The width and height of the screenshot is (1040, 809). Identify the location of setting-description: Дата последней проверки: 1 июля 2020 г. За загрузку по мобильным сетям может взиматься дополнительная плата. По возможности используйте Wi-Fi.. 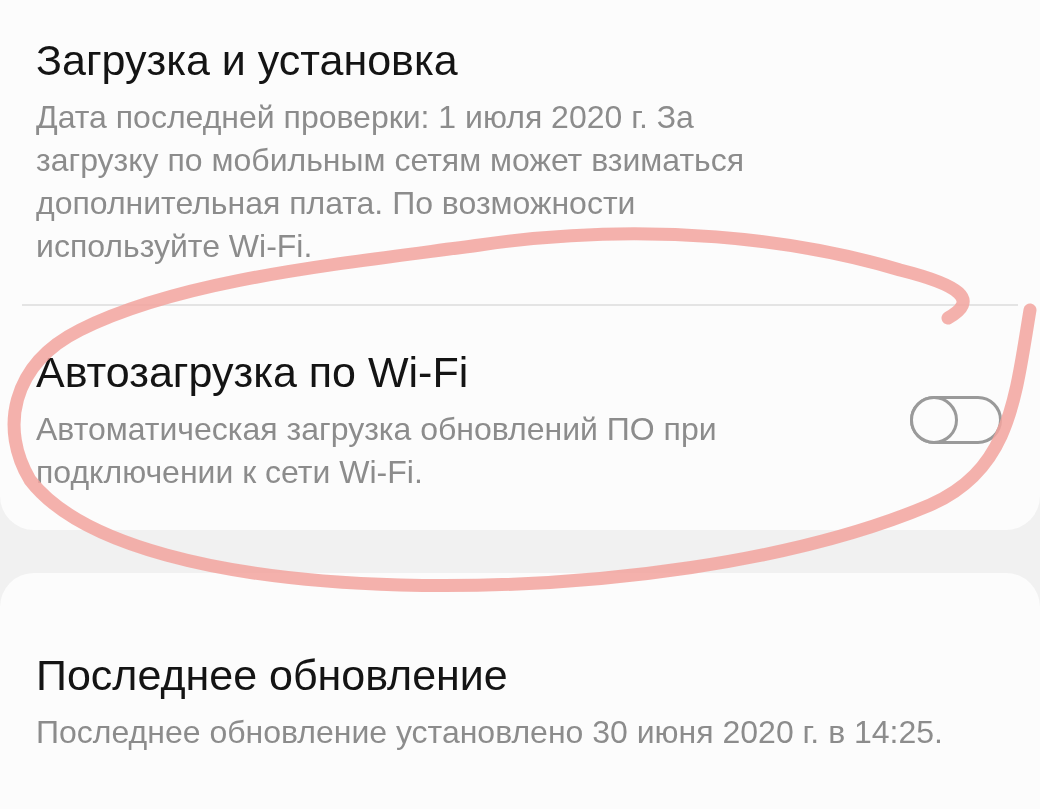
(391, 182).